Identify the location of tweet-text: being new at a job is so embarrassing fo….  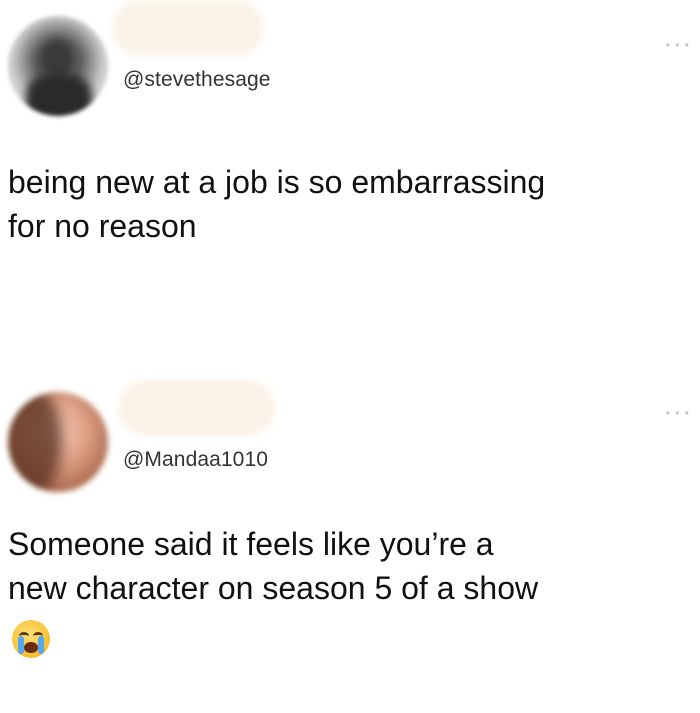
(277, 204).